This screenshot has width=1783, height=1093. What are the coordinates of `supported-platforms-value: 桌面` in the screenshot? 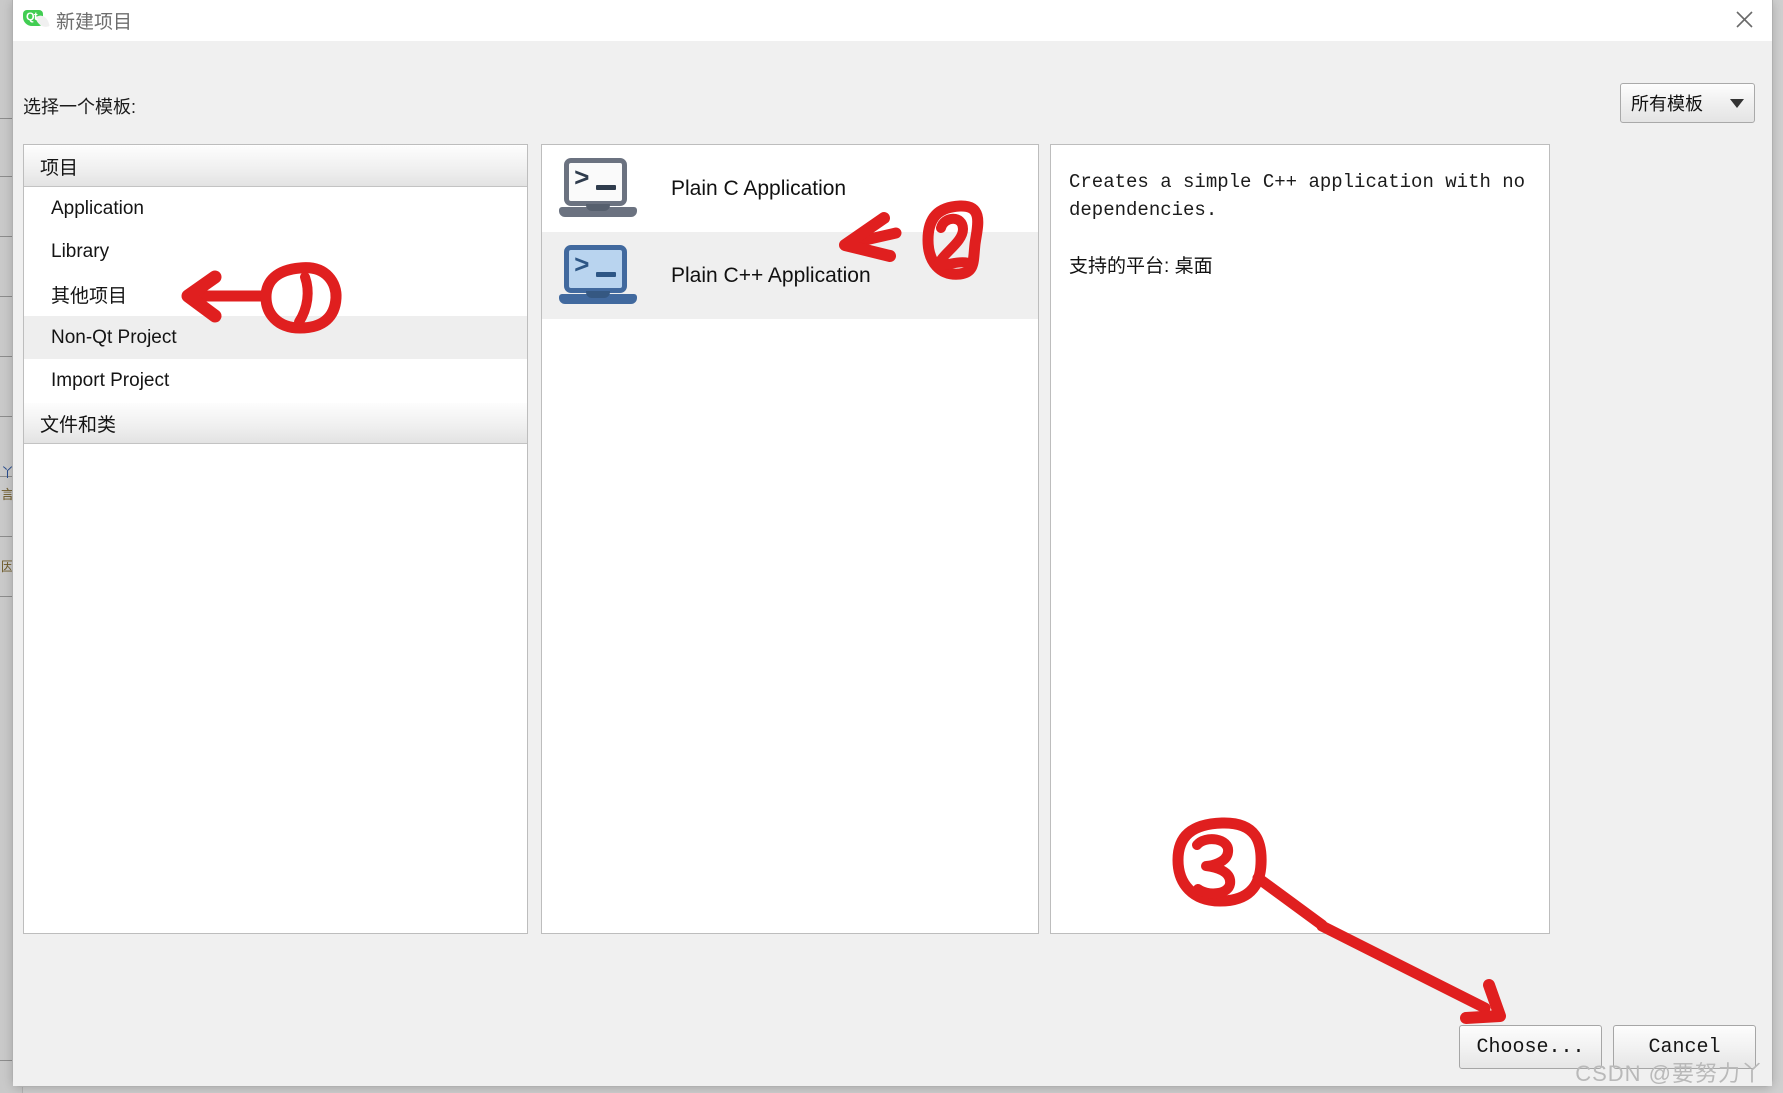 It's located at (1193, 267).